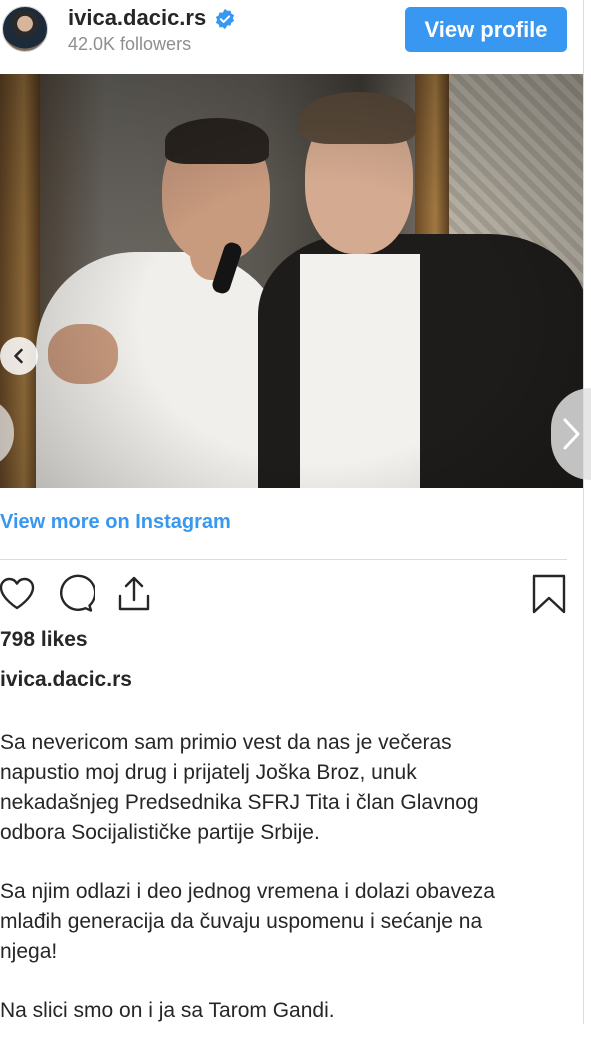  I want to click on page-border, so click(583, 512).